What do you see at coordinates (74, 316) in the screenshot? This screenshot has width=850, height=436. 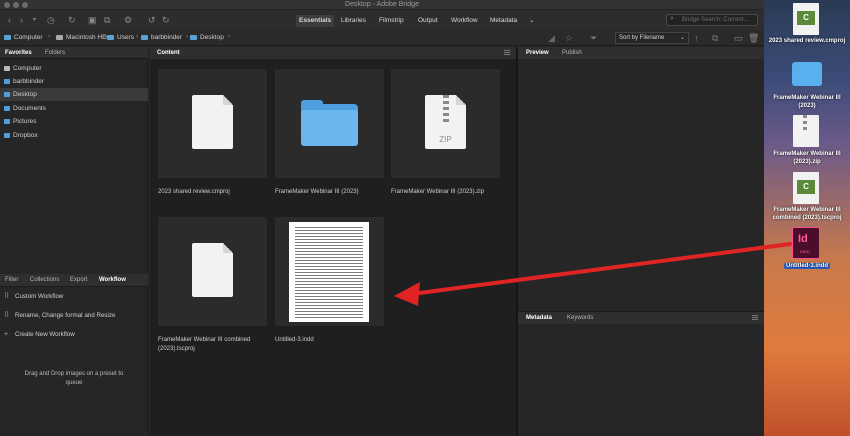 I see `workflow-rename-resize: ⠿ Rename, Change format and Resize` at bounding box center [74, 316].